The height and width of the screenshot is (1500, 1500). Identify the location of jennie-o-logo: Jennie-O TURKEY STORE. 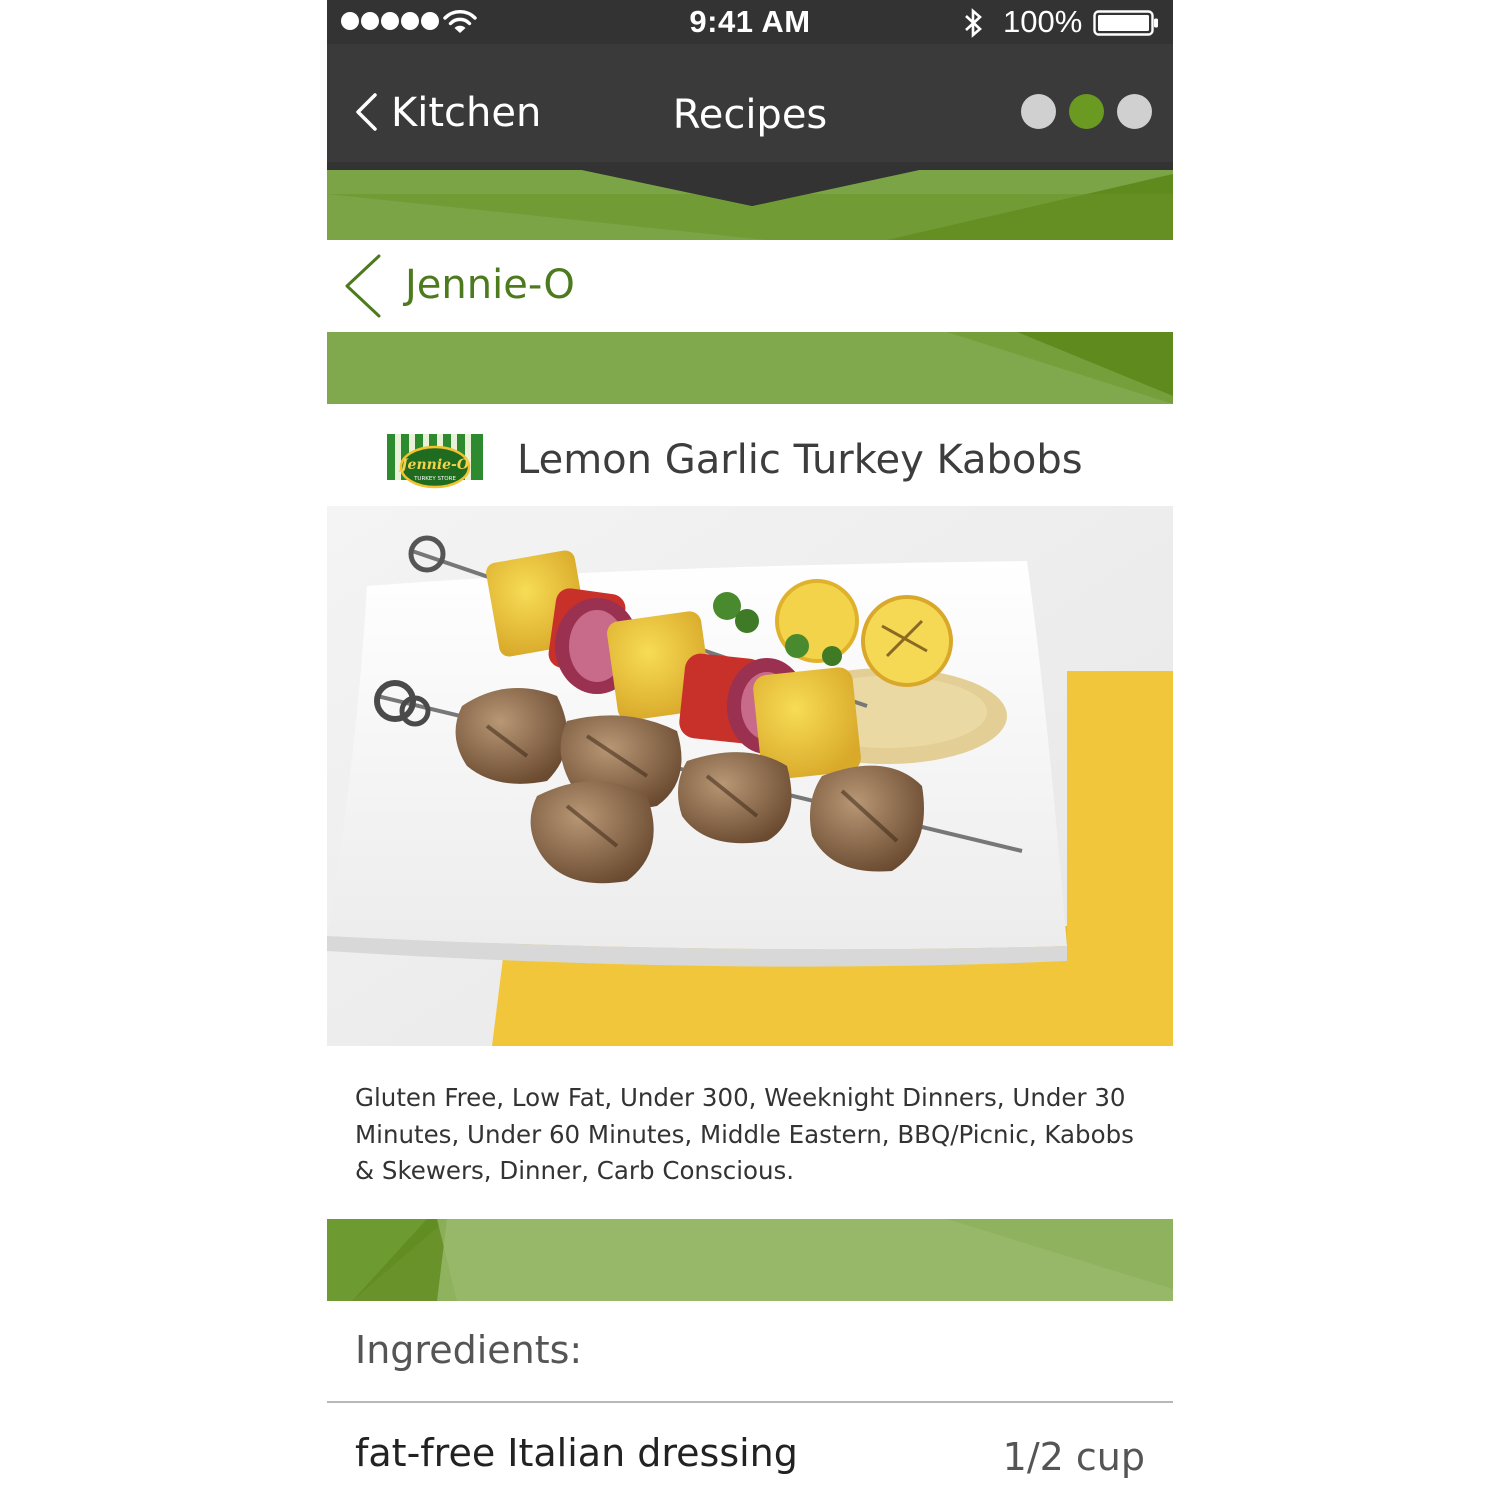
(435, 461).